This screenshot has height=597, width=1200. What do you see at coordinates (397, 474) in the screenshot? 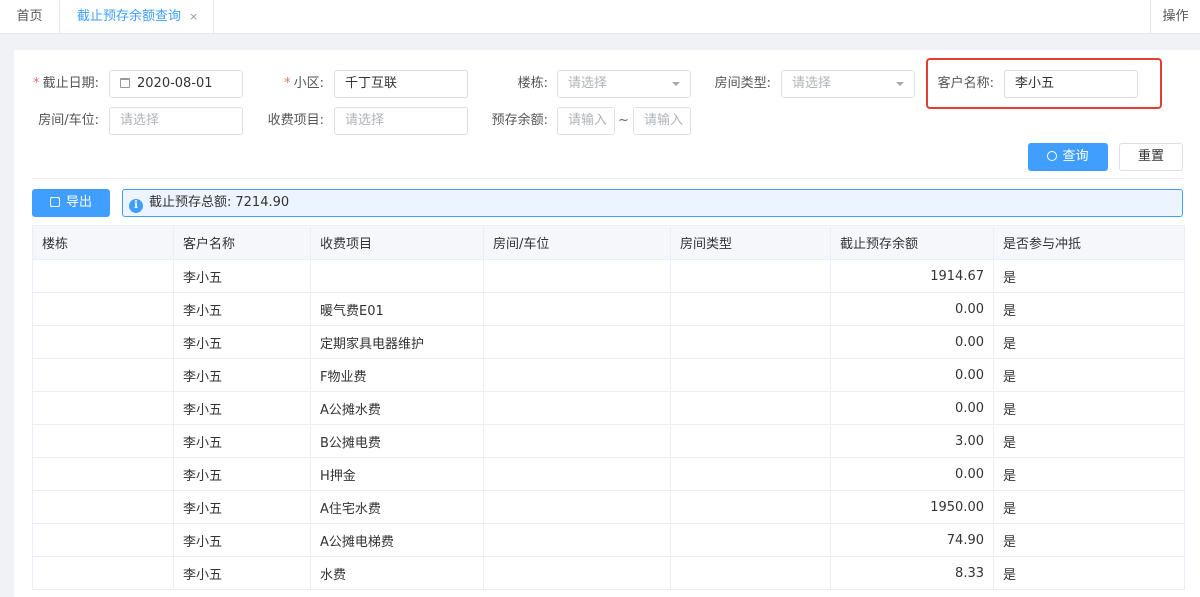
I see `table-cell-item: H押金` at bounding box center [397, 474].